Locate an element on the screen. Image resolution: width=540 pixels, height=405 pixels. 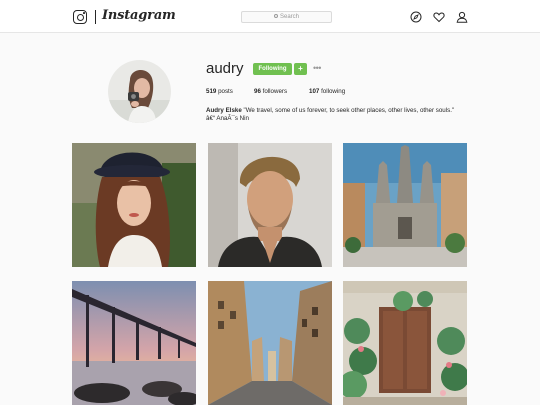
post-image-flower-door is located at coordinates (405, 343).